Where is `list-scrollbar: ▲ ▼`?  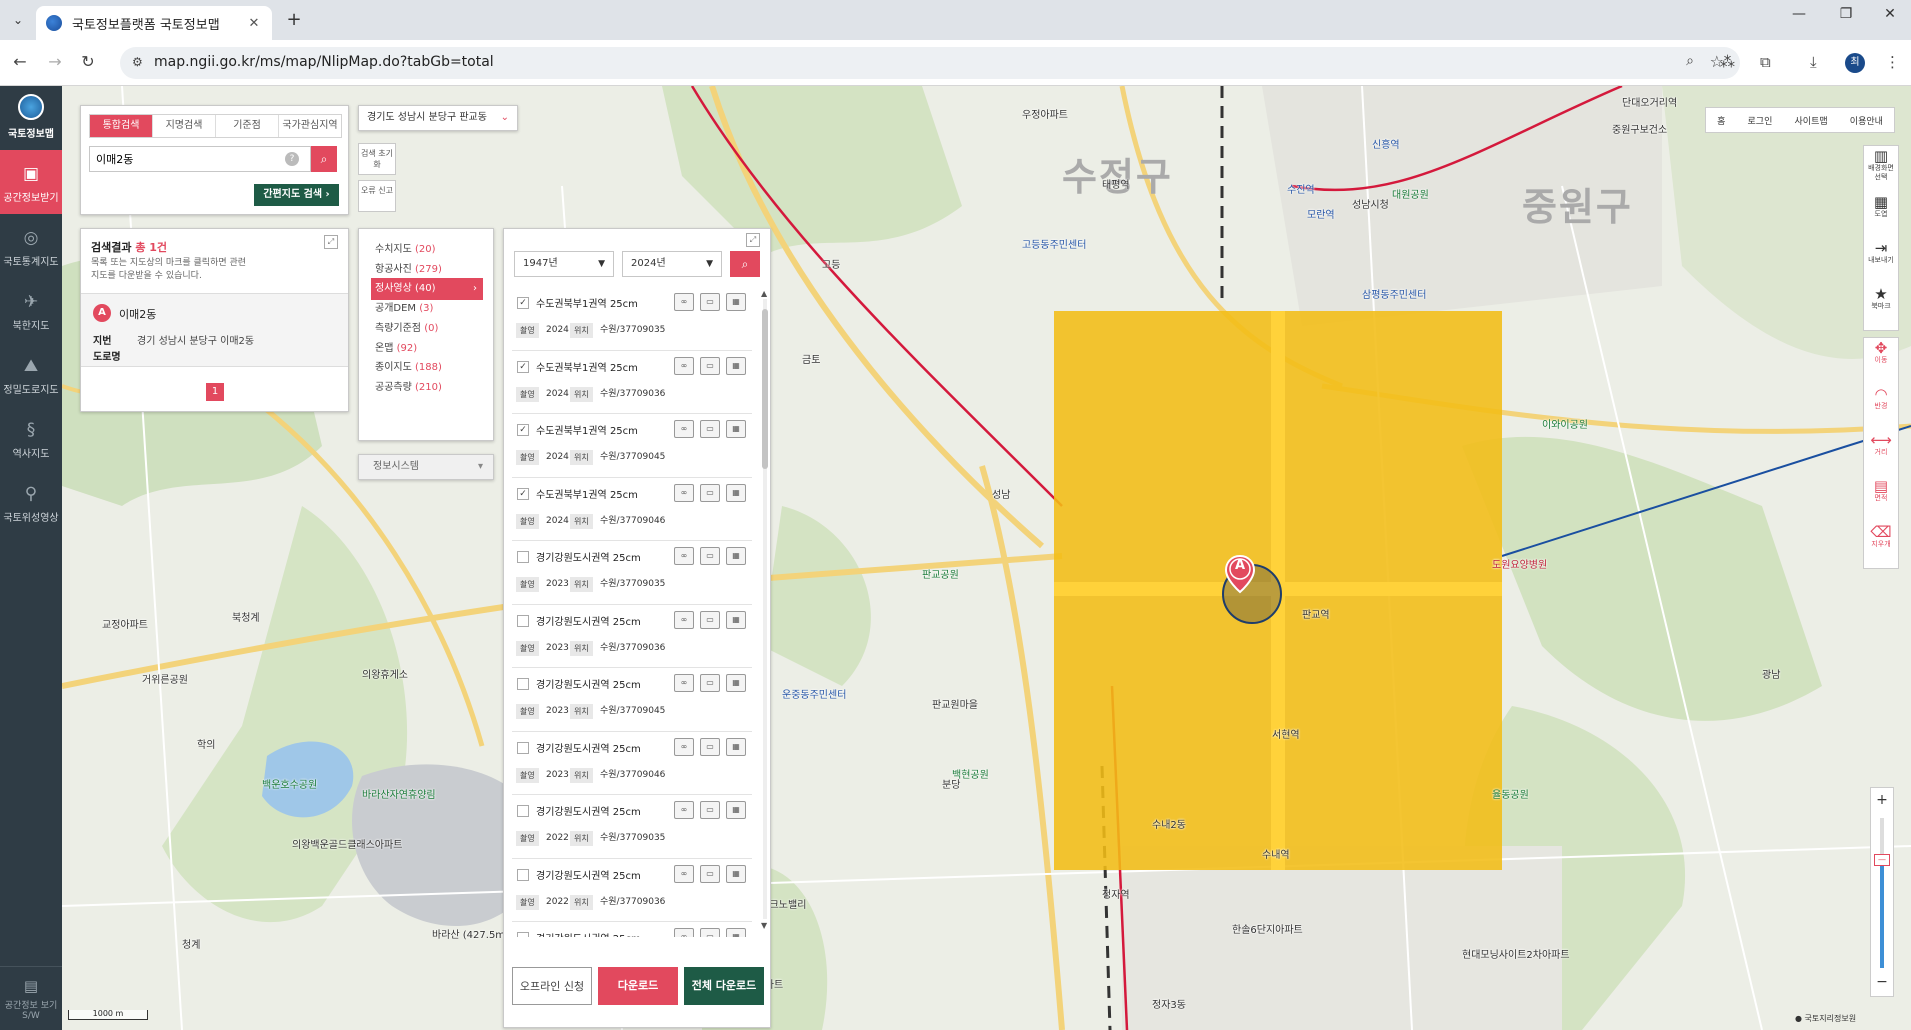
list-scrollbar: ▲ ▼ is located at coordinates (765, 609).